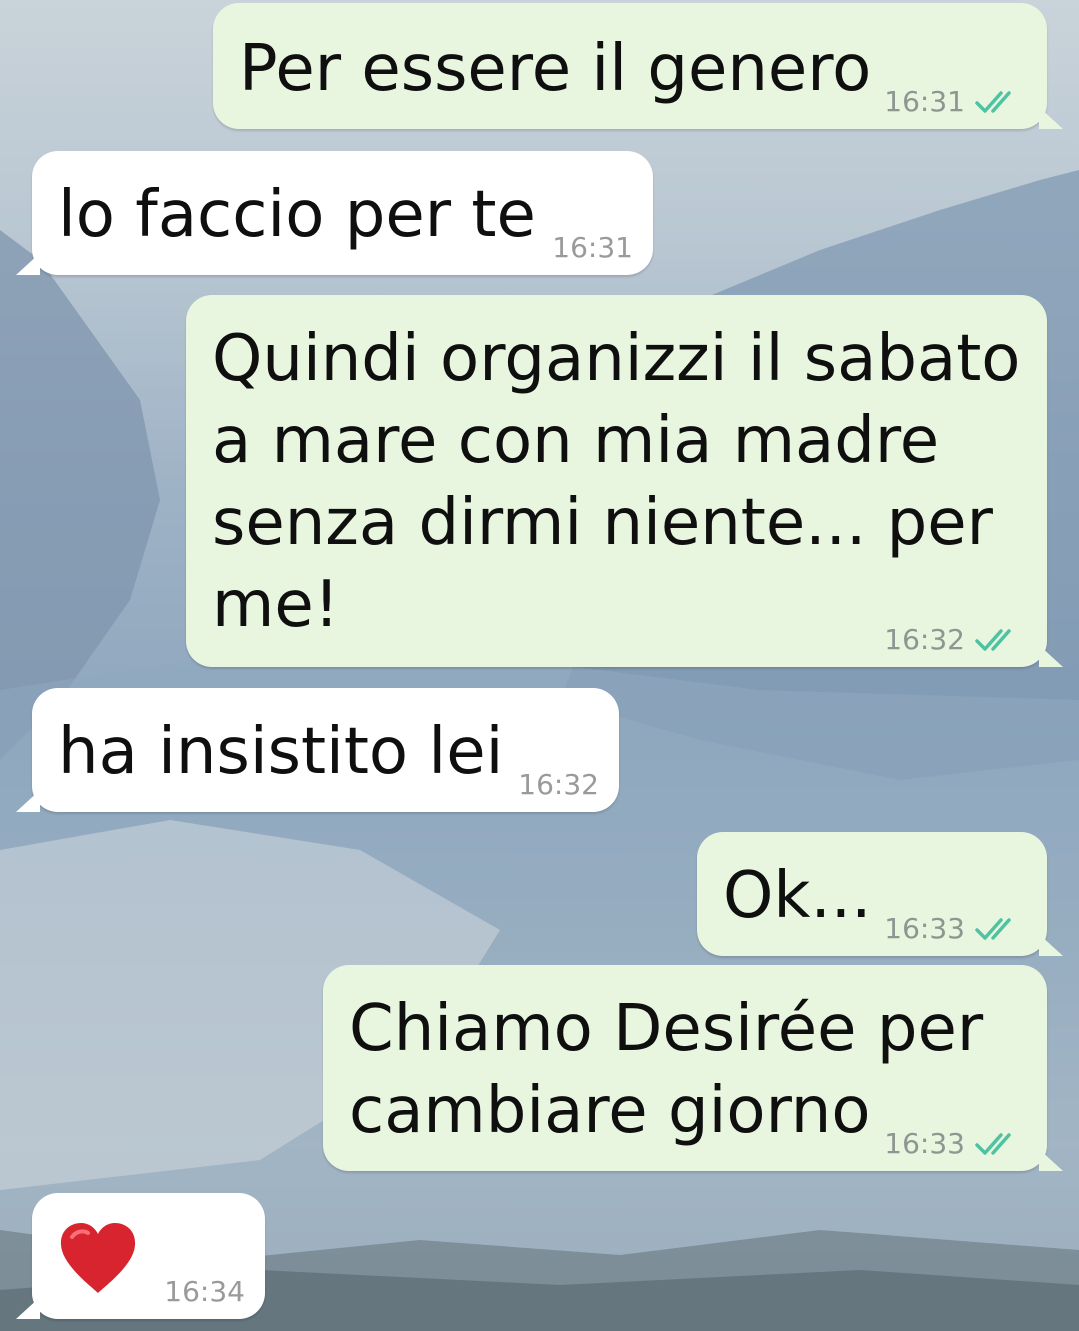  Describe the element at coordinates (616, 359) in the screenshot. I see `message-line: Quindi organizzi il sabato` at that location.